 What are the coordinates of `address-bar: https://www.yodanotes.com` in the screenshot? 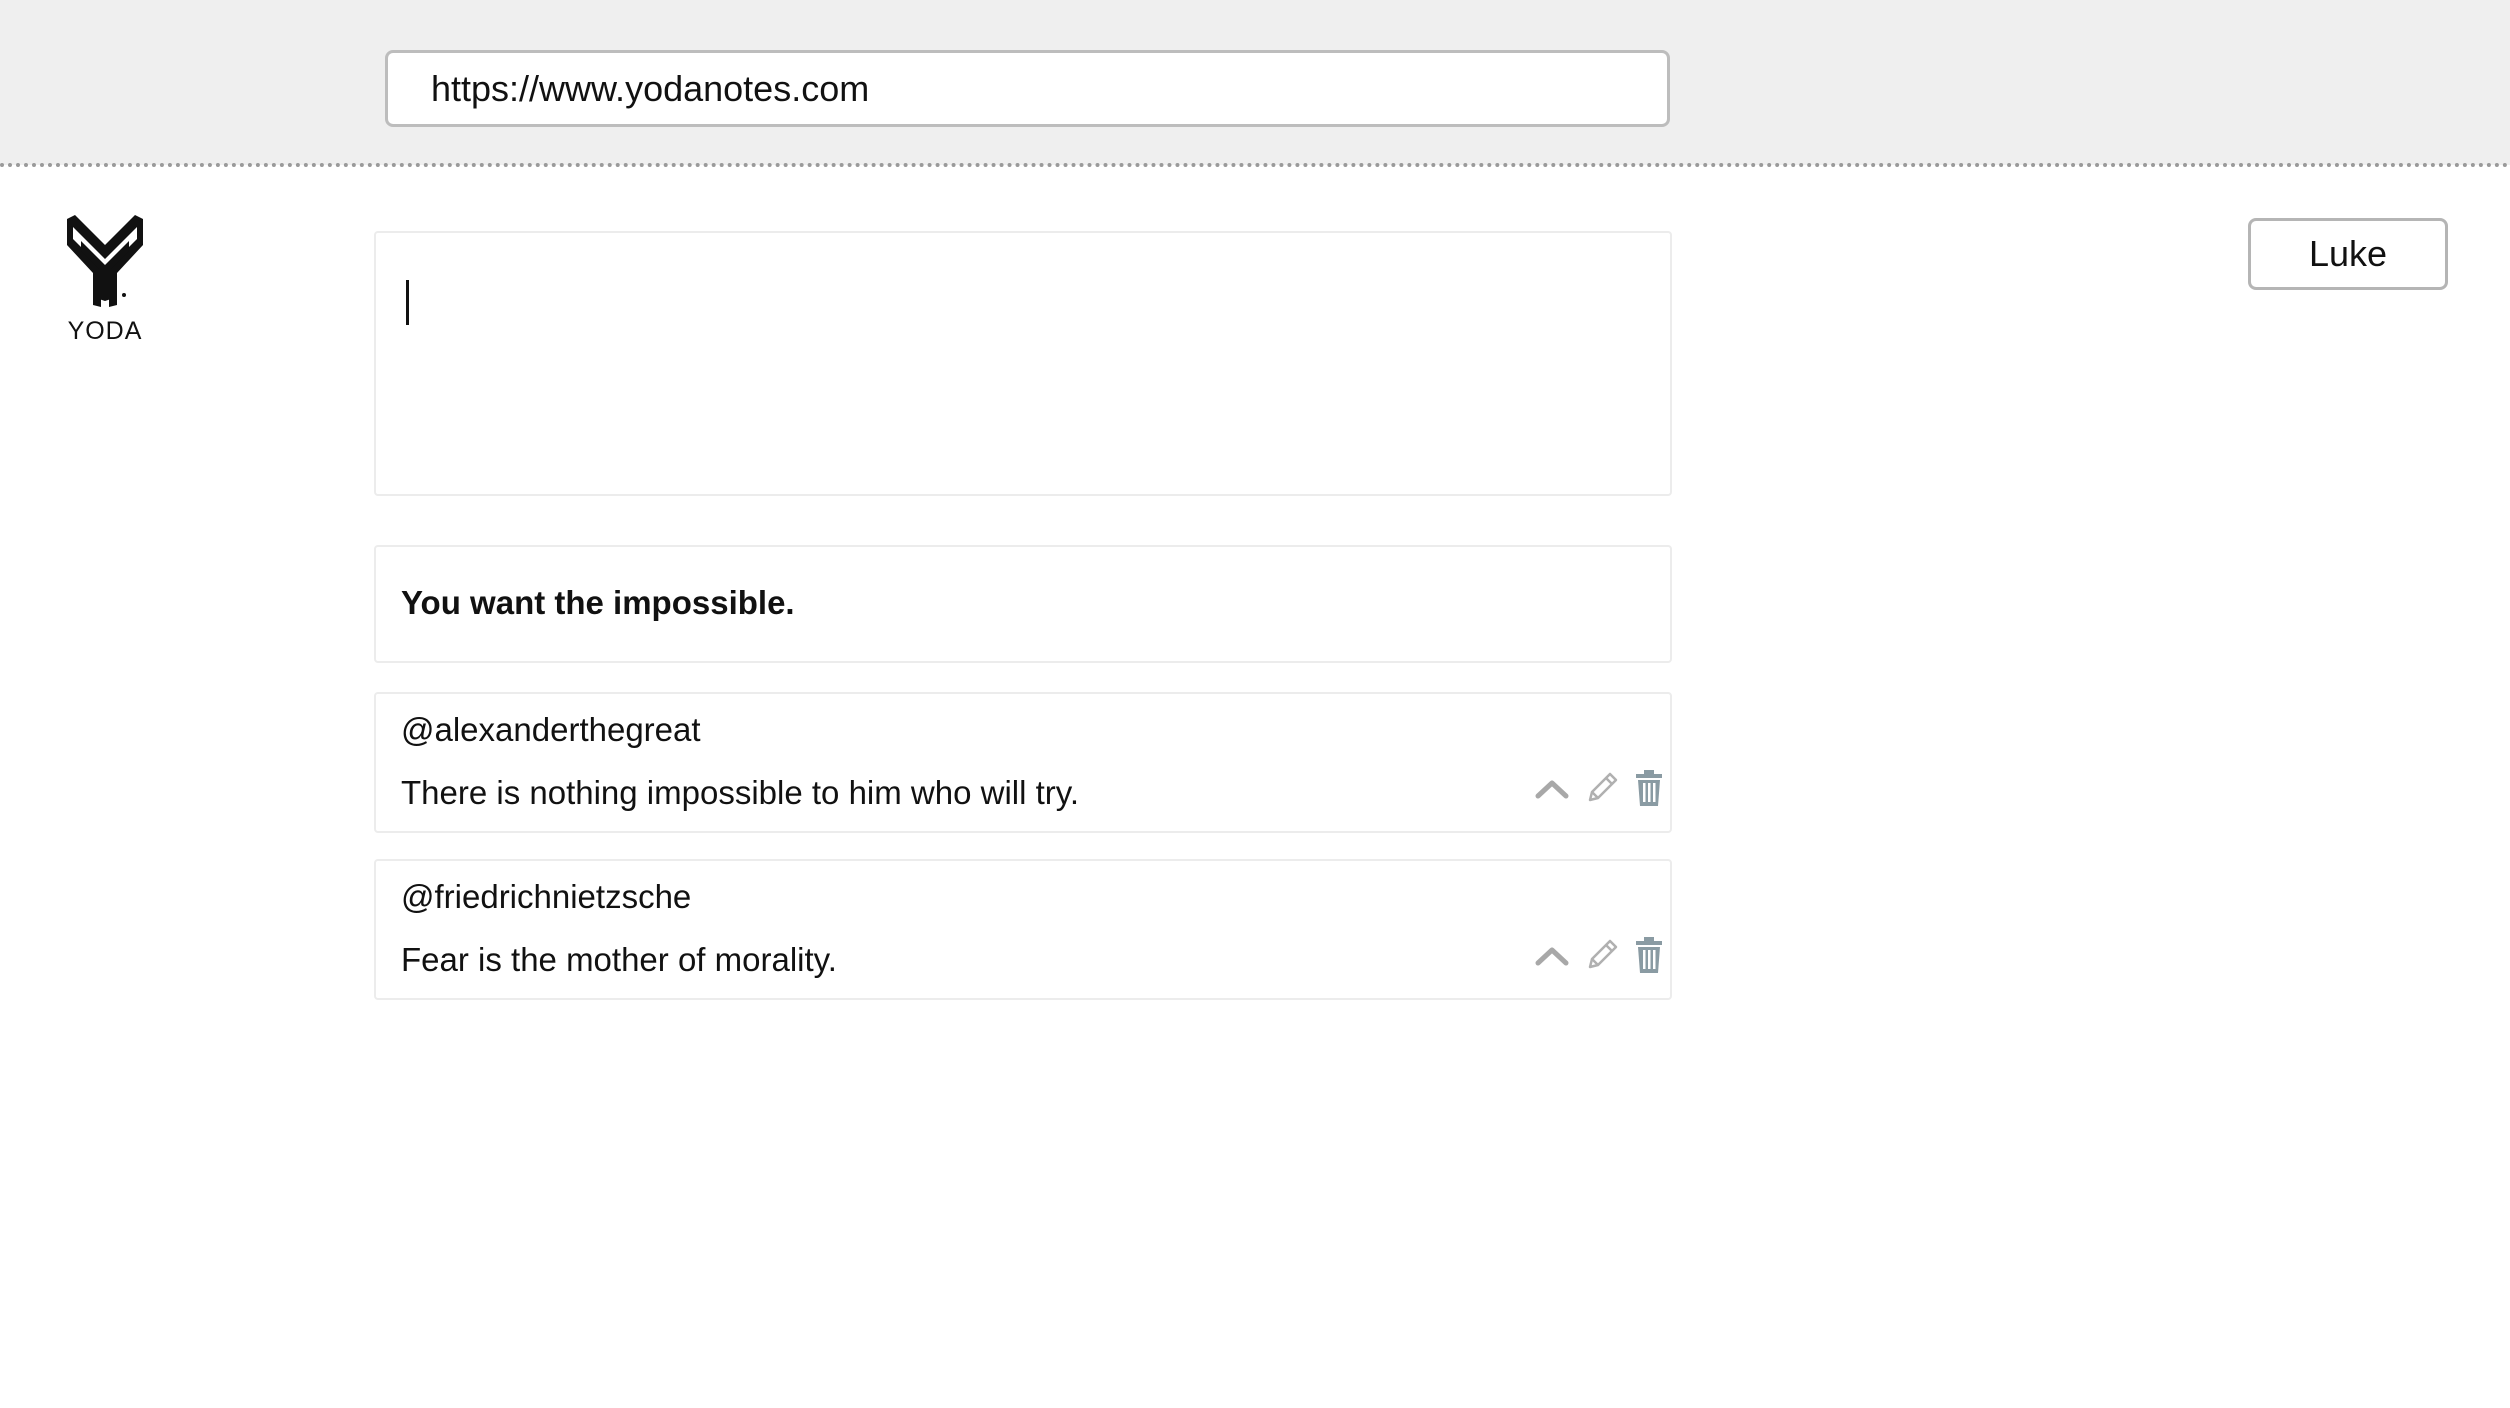 It's located at (1027, 88).